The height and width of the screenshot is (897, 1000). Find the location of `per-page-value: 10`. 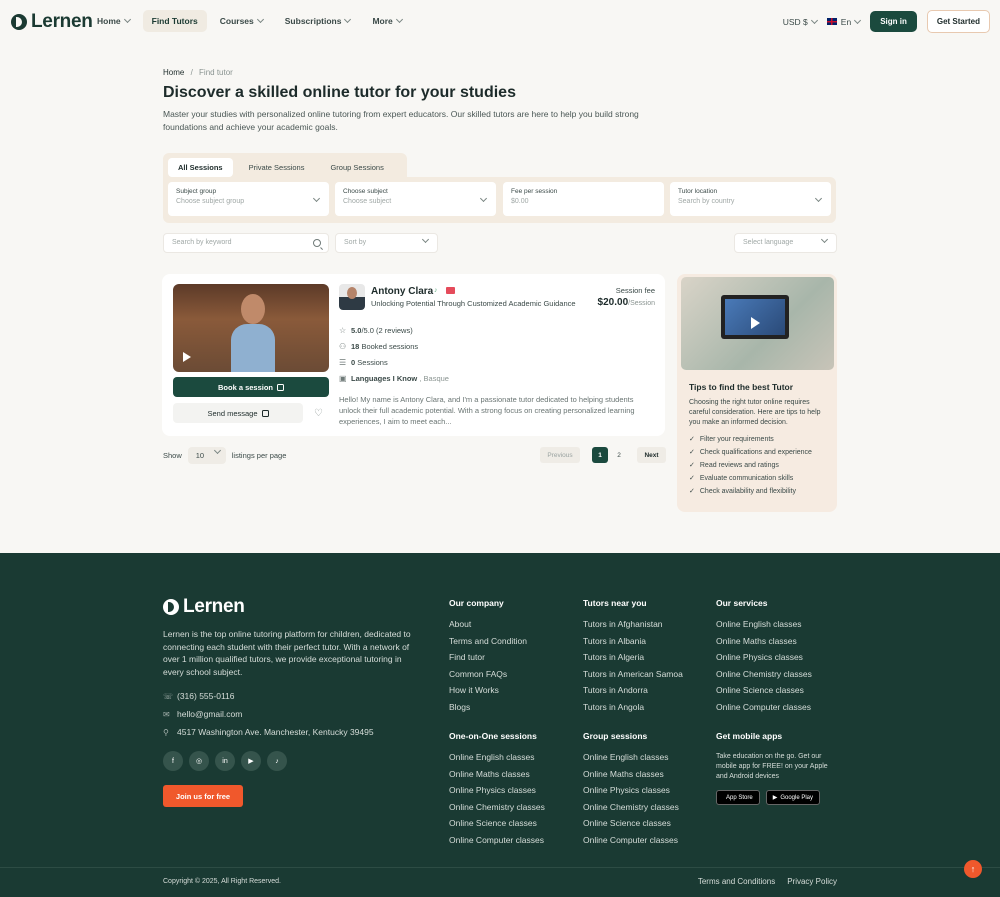

per-page-value: 10 is located at coordinates (200, 455).